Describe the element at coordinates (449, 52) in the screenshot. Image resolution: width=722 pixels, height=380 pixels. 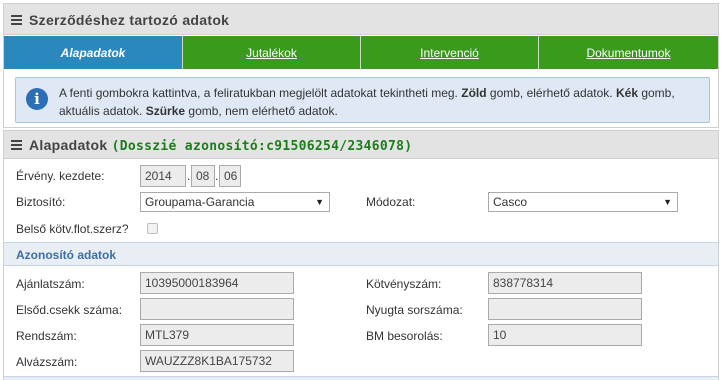
I see `tab-intervencio: Intervenció` at that location.